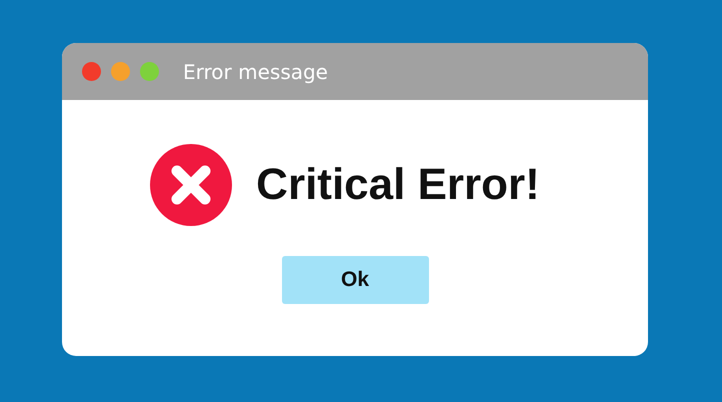 The height and width of the screenshot is (402, 722). What do you see at coordinates (191, 185) in the screenshot?
I see `error-icon` at bounding box center [191, 185].